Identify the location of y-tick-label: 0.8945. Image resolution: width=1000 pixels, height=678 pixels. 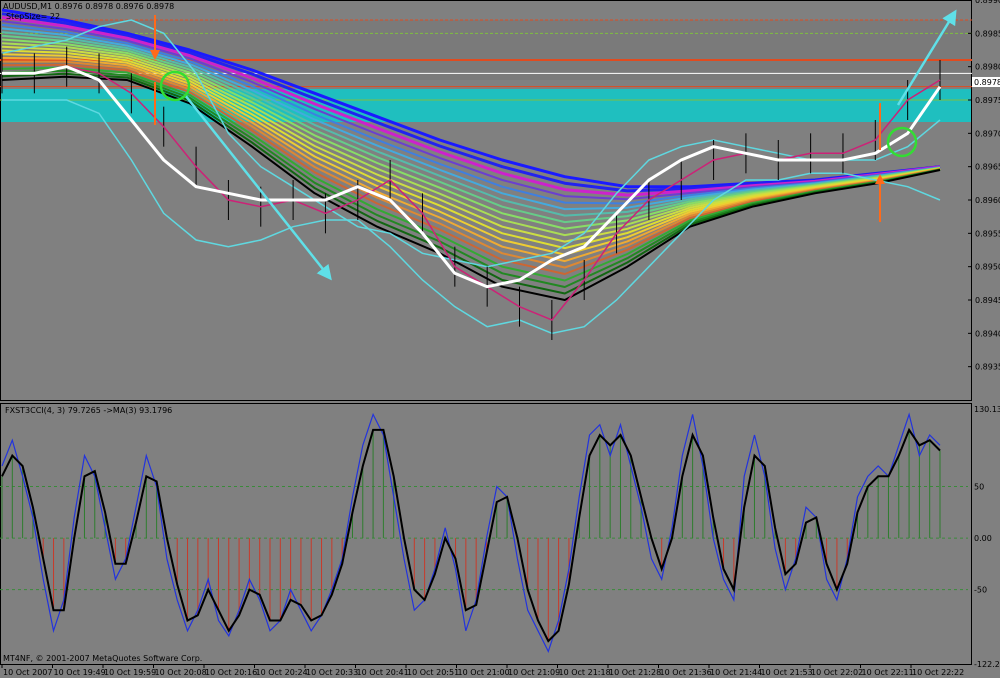
(987, 300).